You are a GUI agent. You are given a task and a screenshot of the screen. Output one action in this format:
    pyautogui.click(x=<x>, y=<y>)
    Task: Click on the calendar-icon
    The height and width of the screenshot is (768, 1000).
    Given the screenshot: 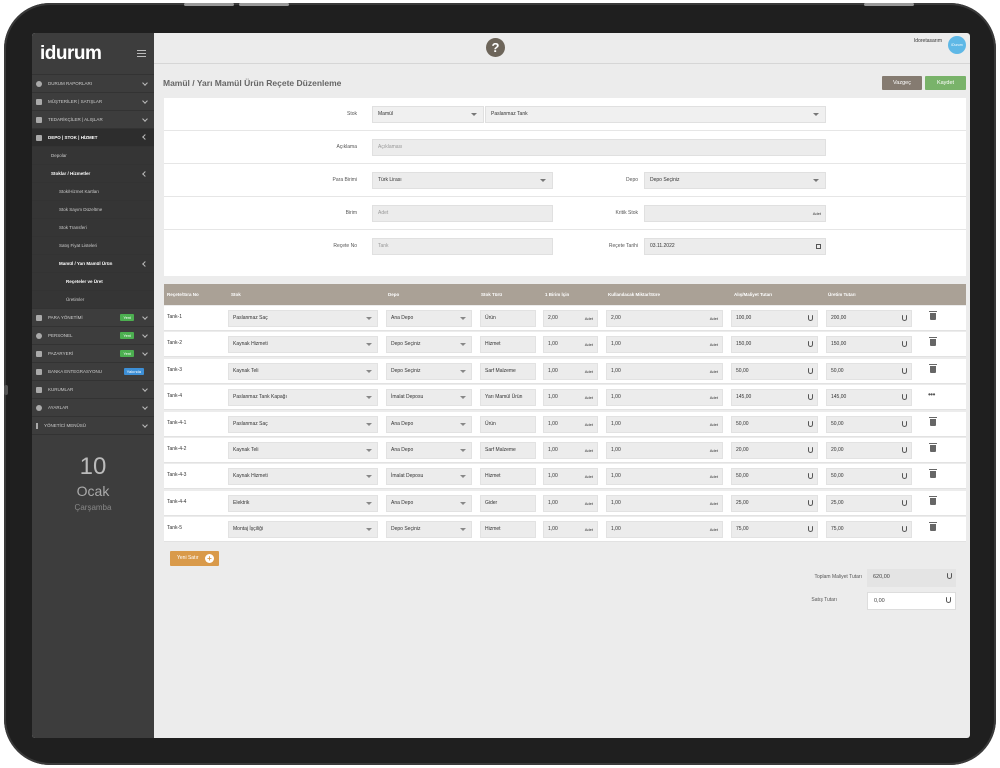 What is the action you would take?
    pyautogui.click(x=818, y=246)
    